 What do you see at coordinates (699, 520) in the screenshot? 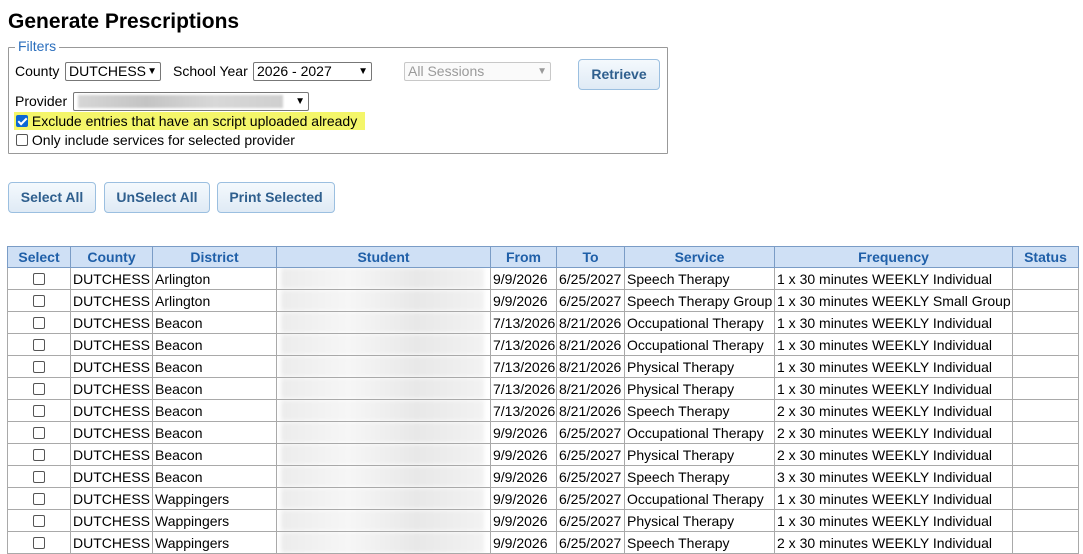
I see `cell-service: Physical Therapy` at bounding box center [699, 520].